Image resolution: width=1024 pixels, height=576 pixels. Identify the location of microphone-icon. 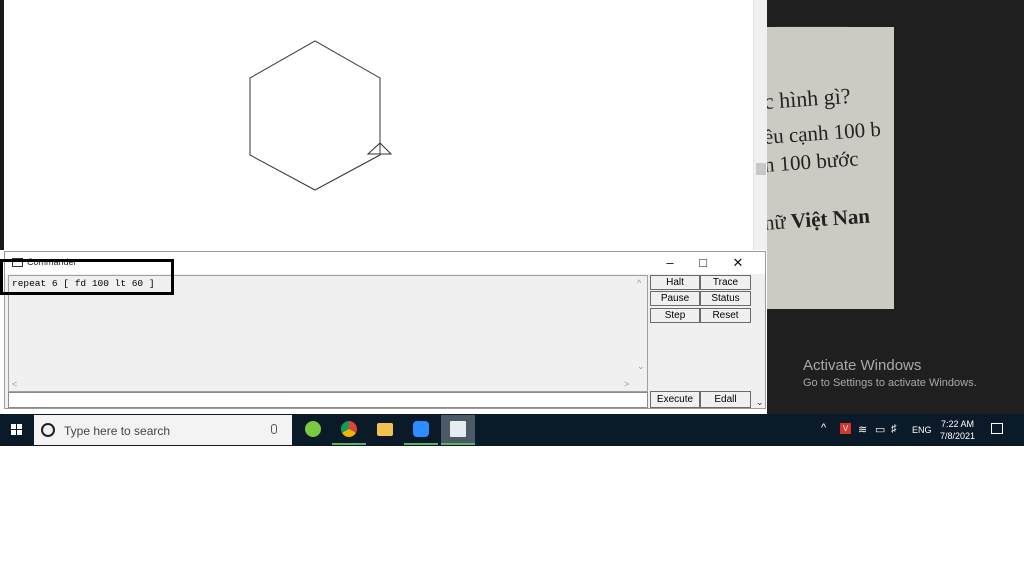
(274, 429).